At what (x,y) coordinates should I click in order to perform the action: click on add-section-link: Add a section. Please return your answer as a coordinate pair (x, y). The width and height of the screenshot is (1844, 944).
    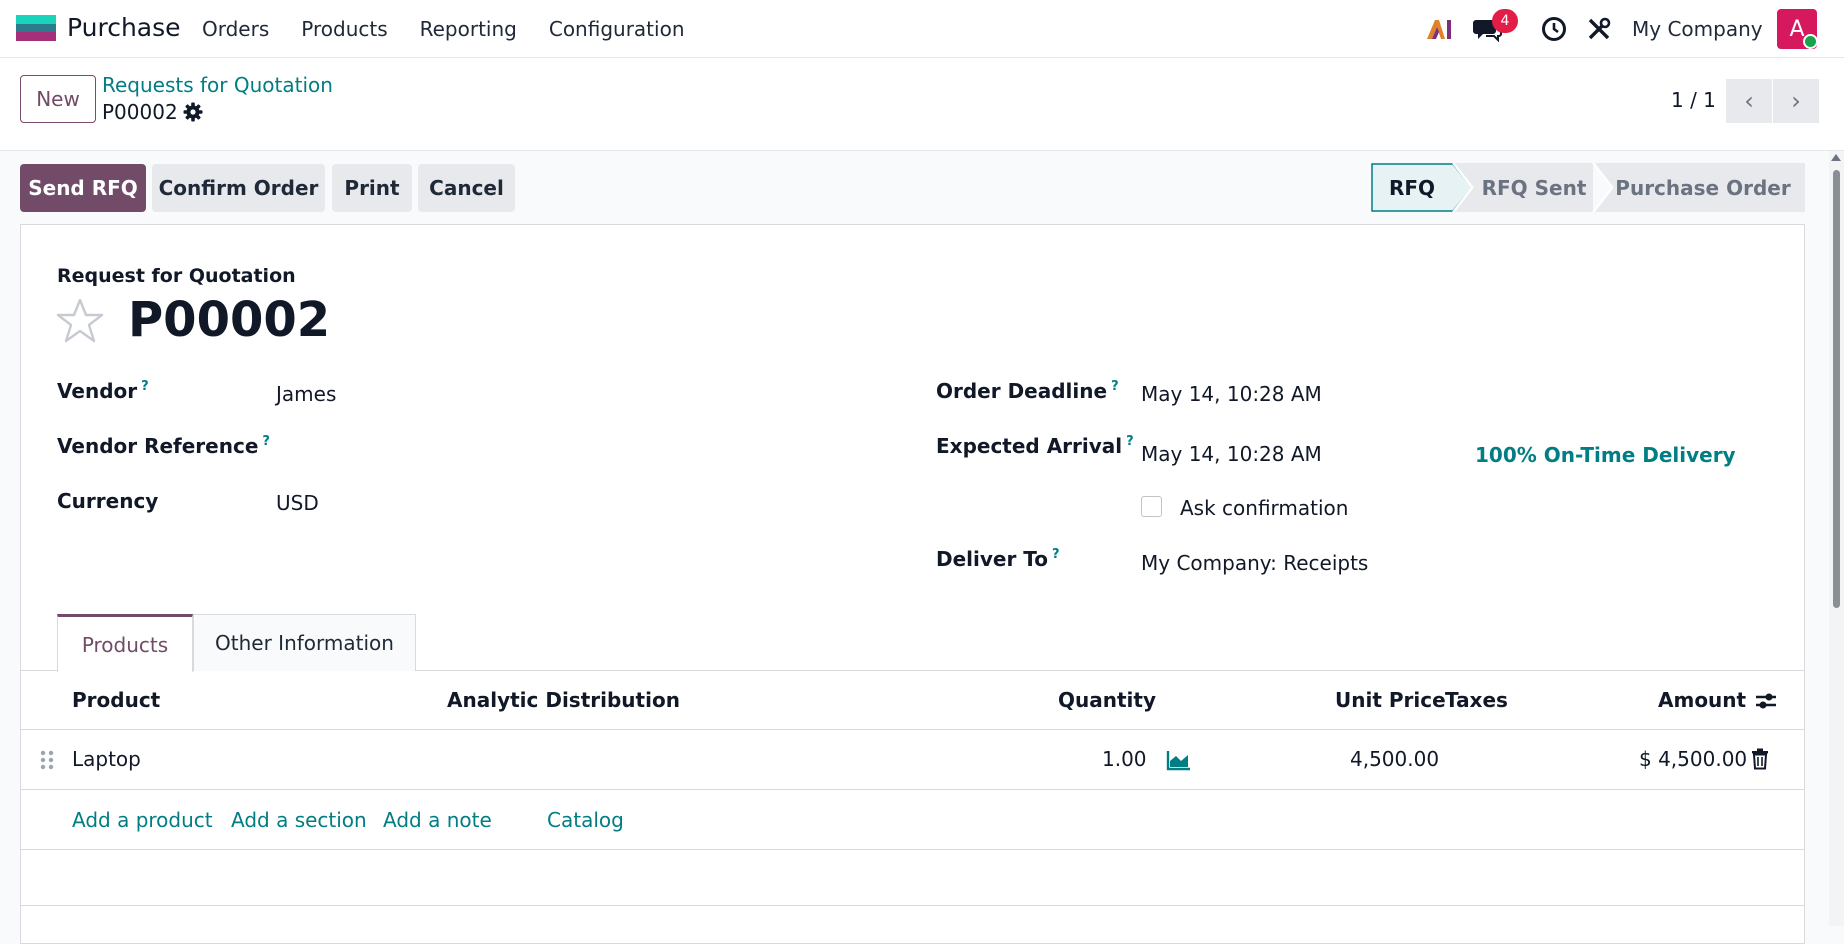
    Looking at the image, I should click on (299, 820).